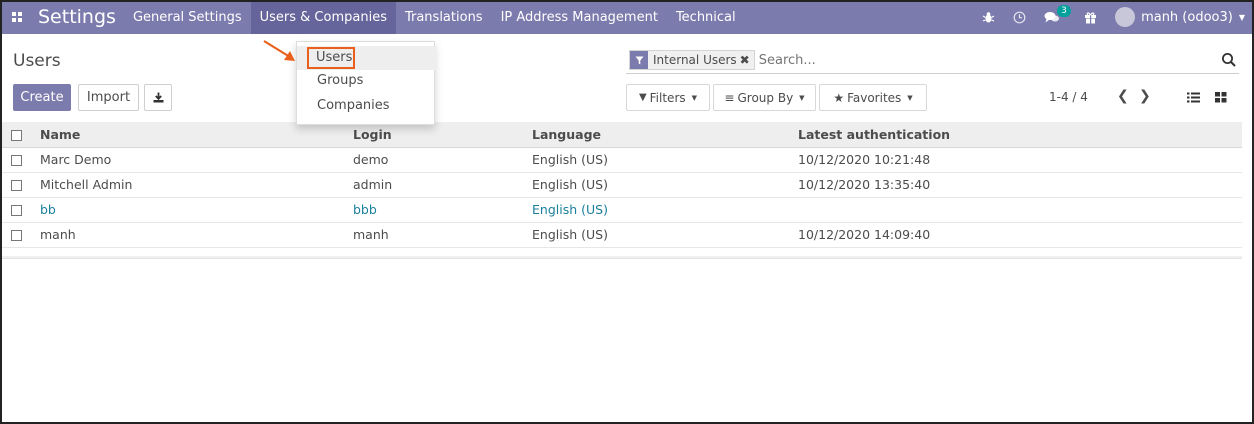 The image size is (1254, 424). Describe the element at coordinates (196, 134) in the screenshot. I see `column-header-name: Name` at that location.